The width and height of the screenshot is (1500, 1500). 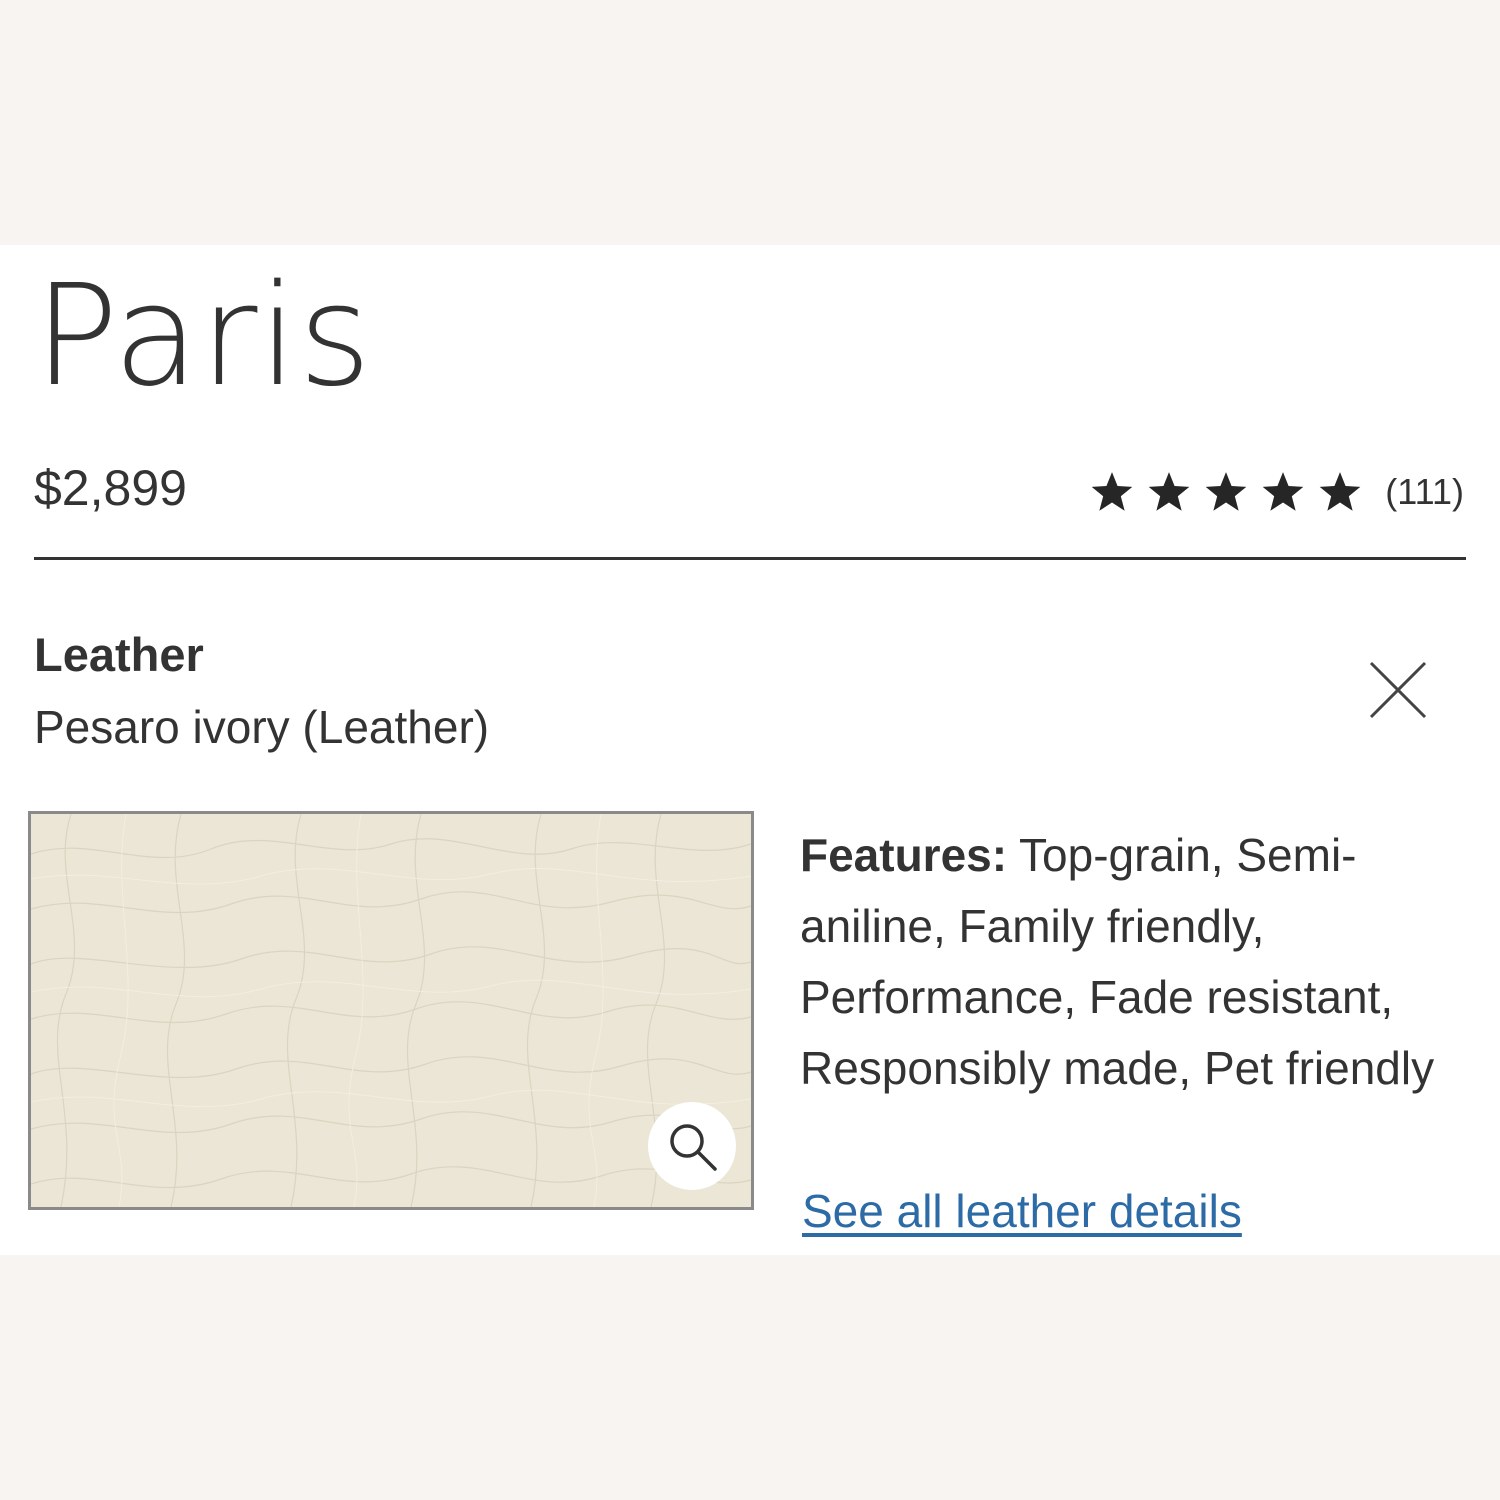 I want to click on magnifier-icon, so click(x=693, y=1147).